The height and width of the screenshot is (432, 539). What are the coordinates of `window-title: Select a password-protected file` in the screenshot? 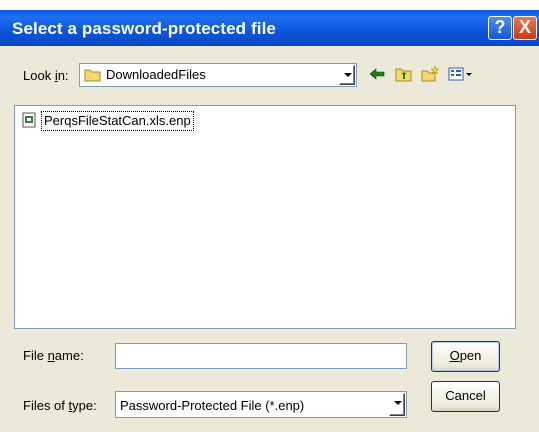 It's located at (144, 28).